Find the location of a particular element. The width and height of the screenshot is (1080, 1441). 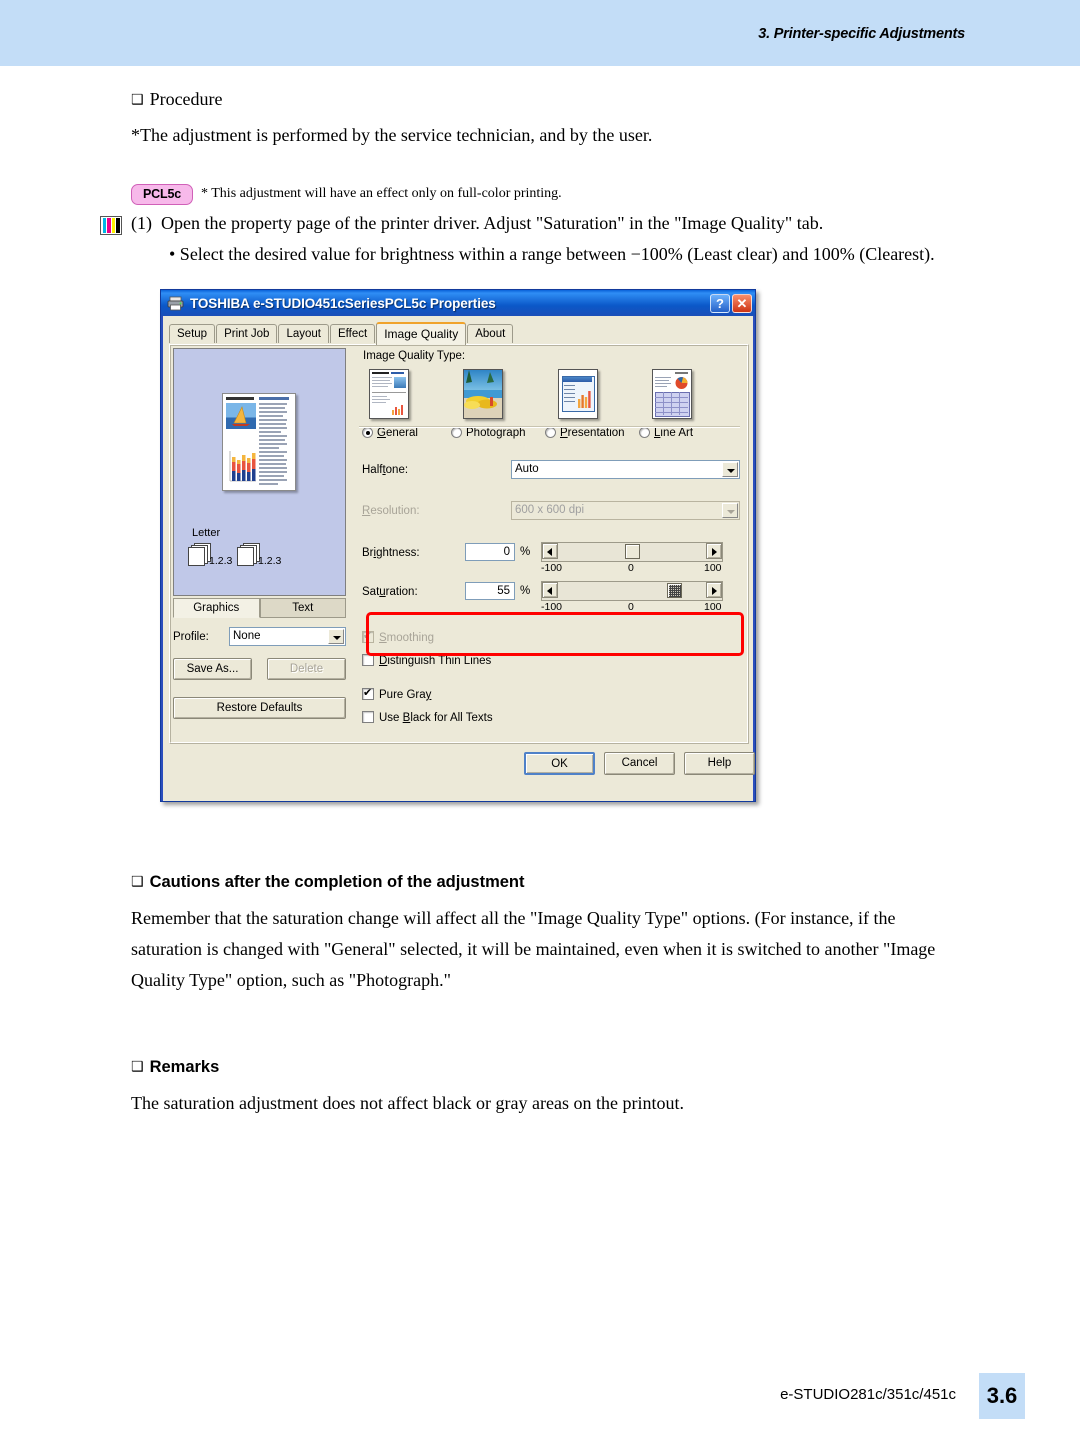

ok-button: OK is located at coordinates (559, 763).